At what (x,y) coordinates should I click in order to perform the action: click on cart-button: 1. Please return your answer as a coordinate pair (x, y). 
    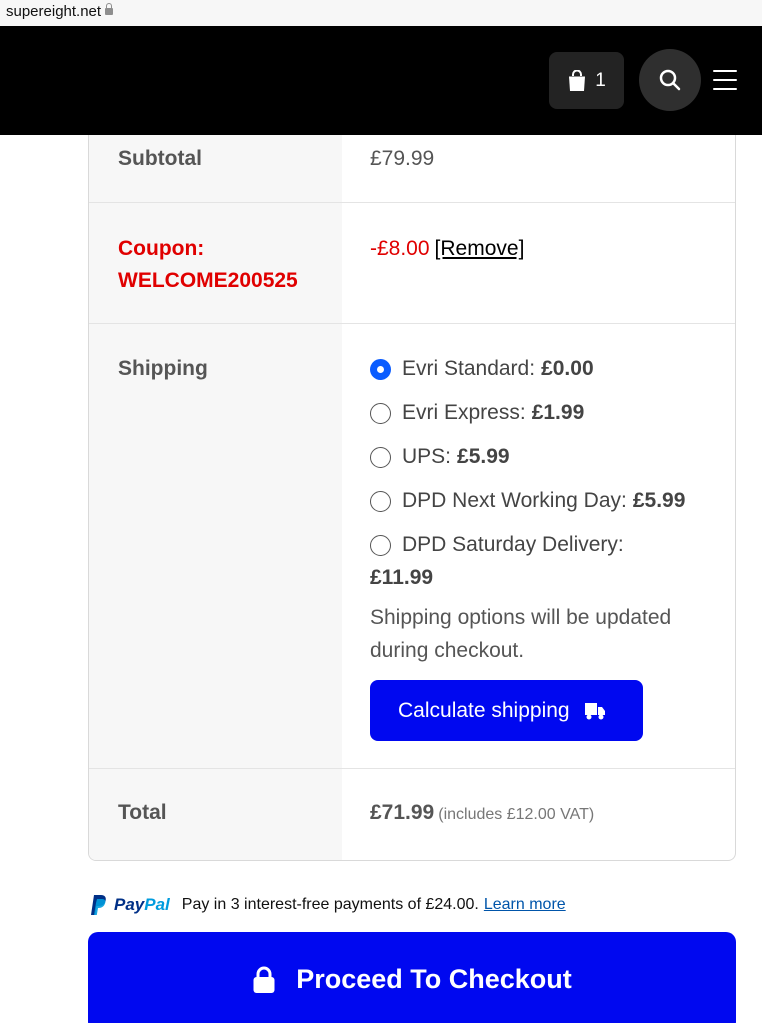
    Looking at the image, I should click on (586, 80).